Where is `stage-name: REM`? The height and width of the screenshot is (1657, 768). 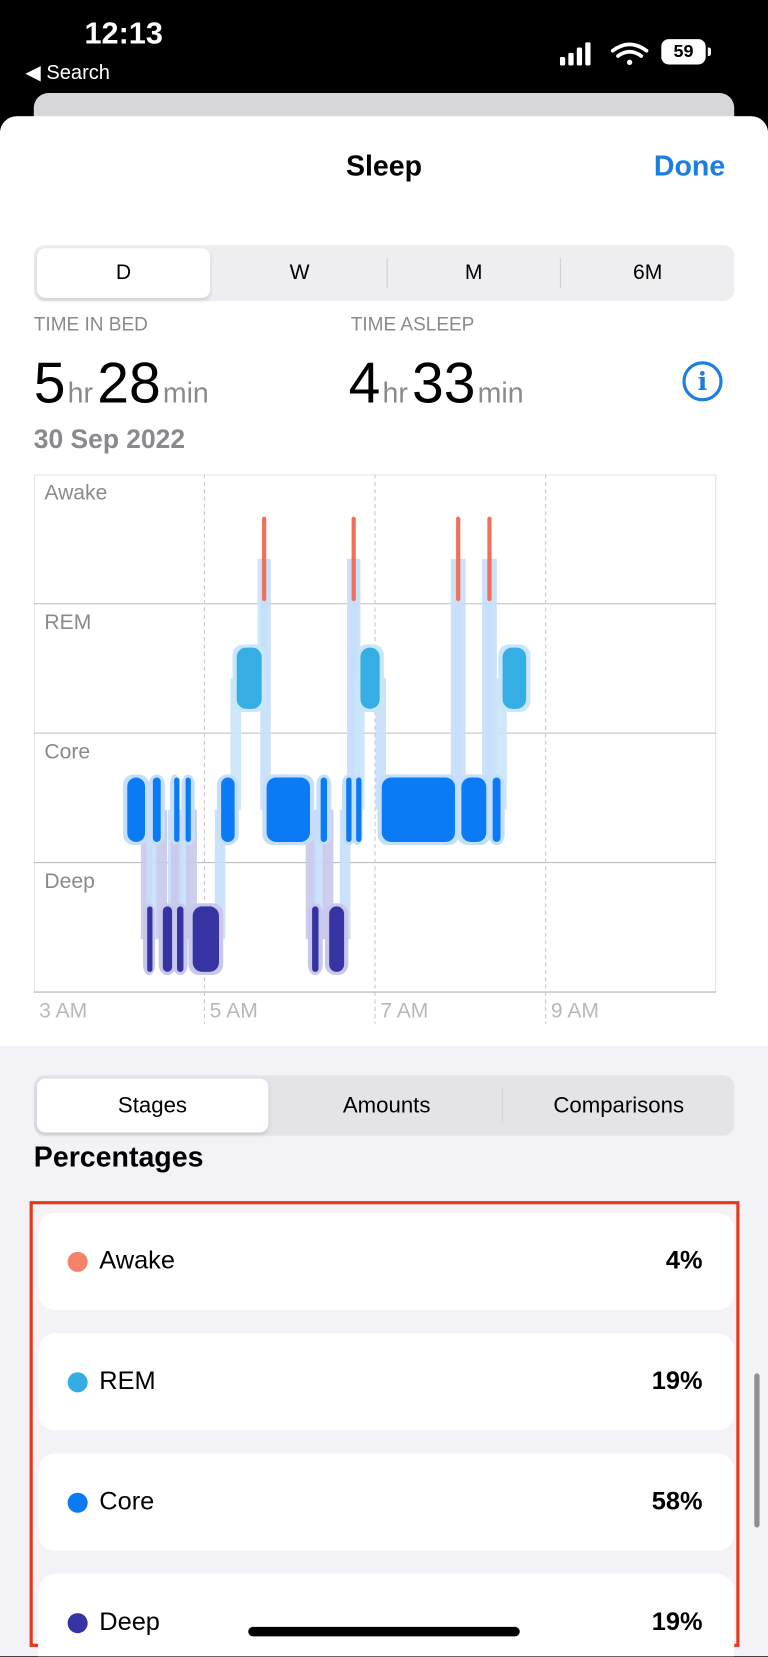
stage-name: REM is located at coordinates (127, 1381).